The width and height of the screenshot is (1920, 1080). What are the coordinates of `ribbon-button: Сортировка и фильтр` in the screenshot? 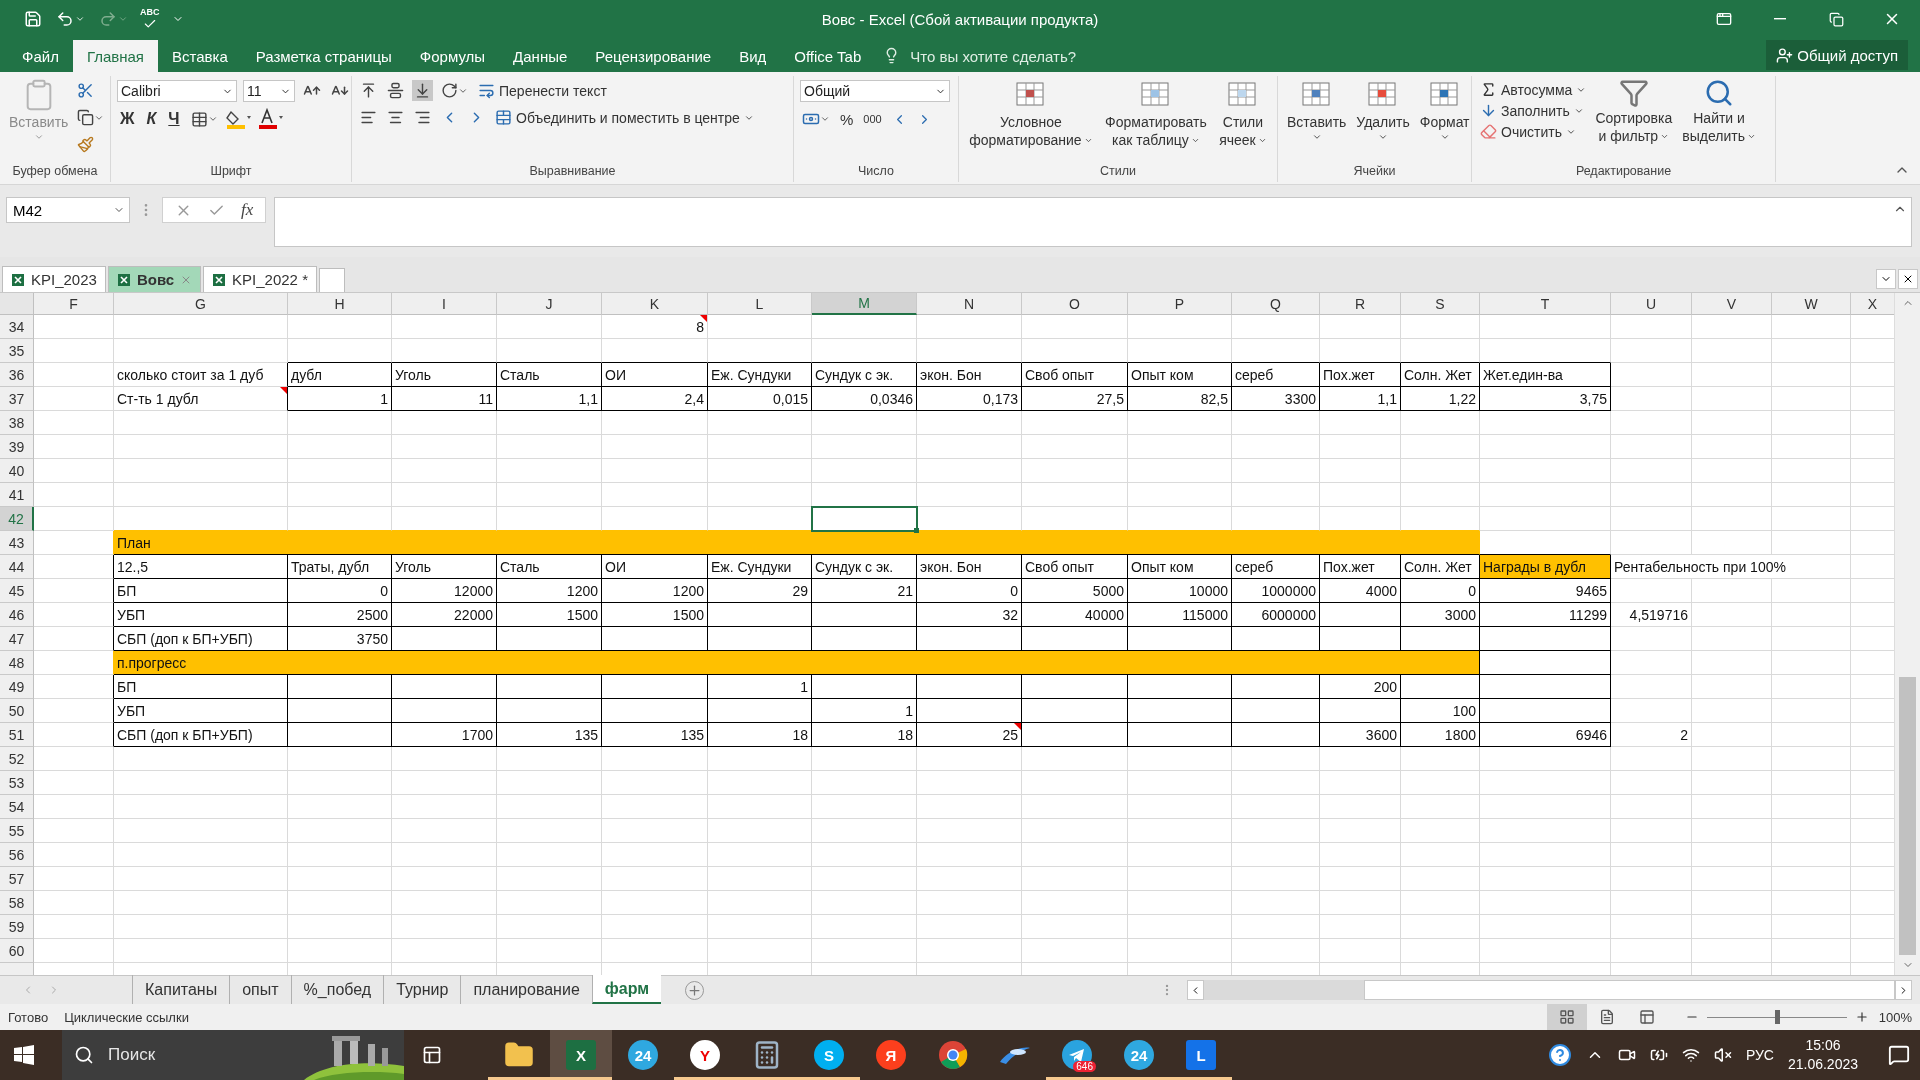 It's located at (1634, 120).